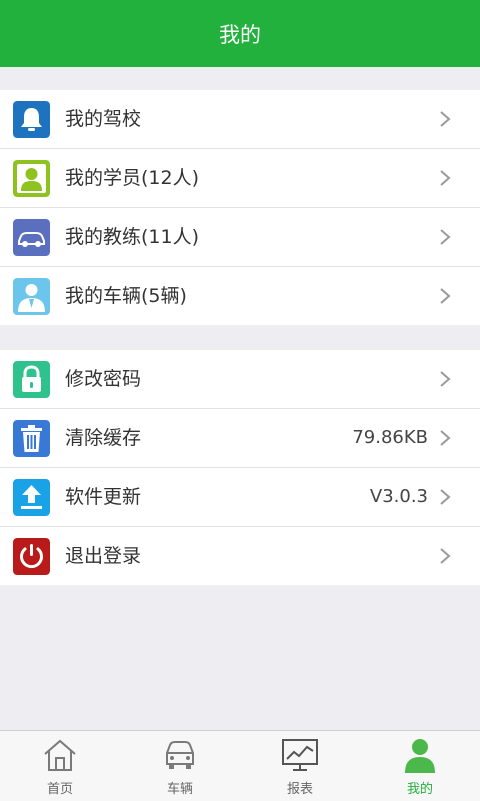 This screenshot has width=480, height=801. Describe the element at coordinates (31, 296) in the screenshot. I see `person-suit-icon` at that location.